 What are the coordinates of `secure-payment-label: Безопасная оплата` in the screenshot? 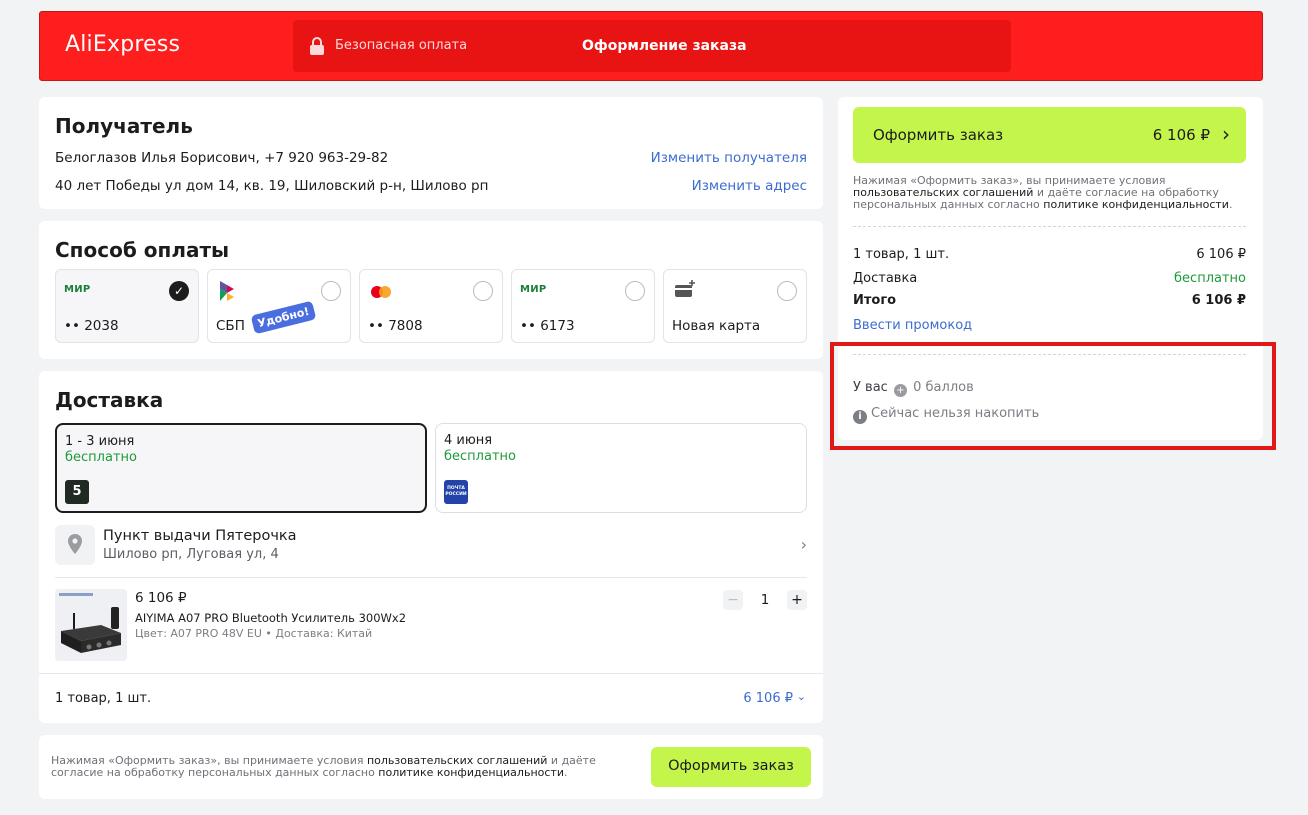 It's located at (401, 45).